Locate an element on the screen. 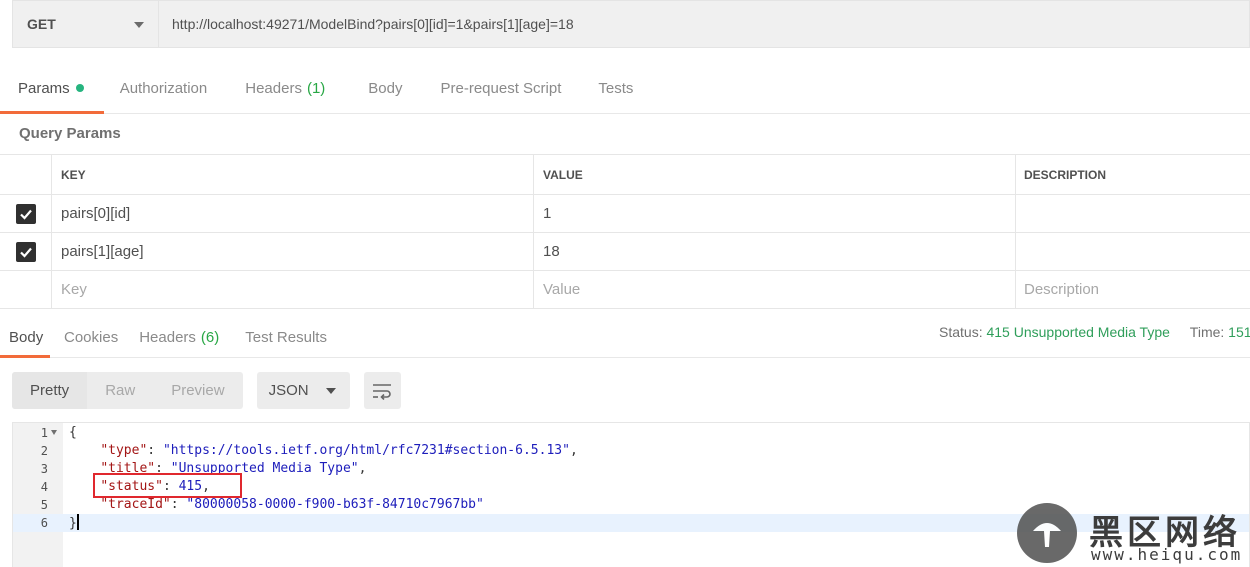 This screenshot has width=1250, height=567. view-preview-button: Preview is located at coordinates (197, 390).